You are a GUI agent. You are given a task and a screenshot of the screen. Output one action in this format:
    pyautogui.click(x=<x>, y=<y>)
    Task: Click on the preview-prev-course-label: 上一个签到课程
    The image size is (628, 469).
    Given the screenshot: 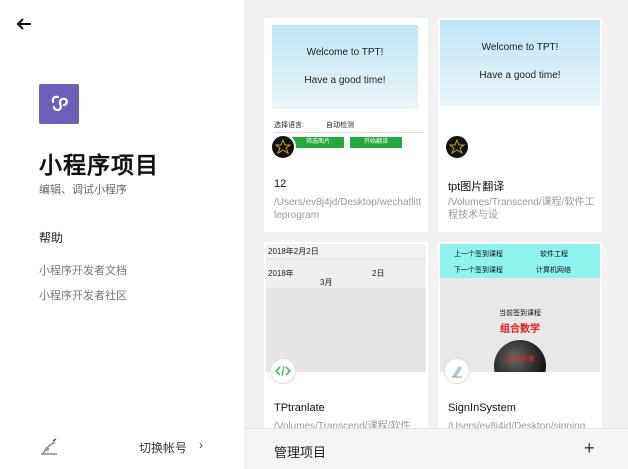 What is the action you would take?
    pyautogui.click(x=478, y=254)
    